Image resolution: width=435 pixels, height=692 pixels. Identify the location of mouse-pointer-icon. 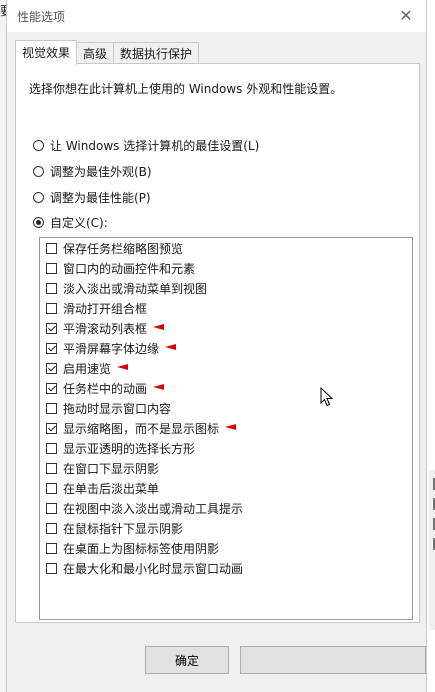
(327, 397).